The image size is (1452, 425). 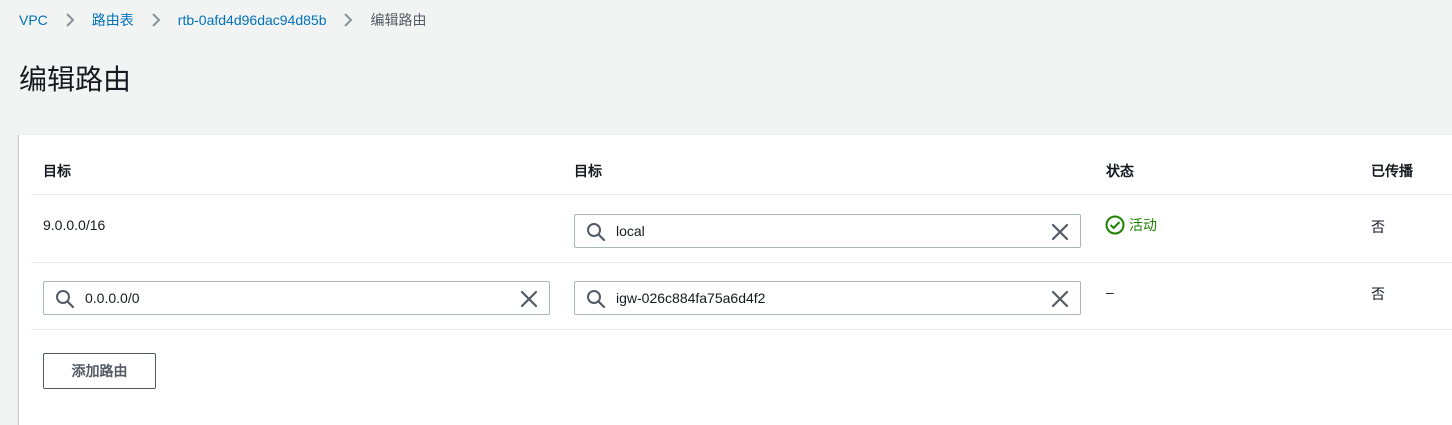 I want to click on status-text: –, so click(x=1110, y=292).